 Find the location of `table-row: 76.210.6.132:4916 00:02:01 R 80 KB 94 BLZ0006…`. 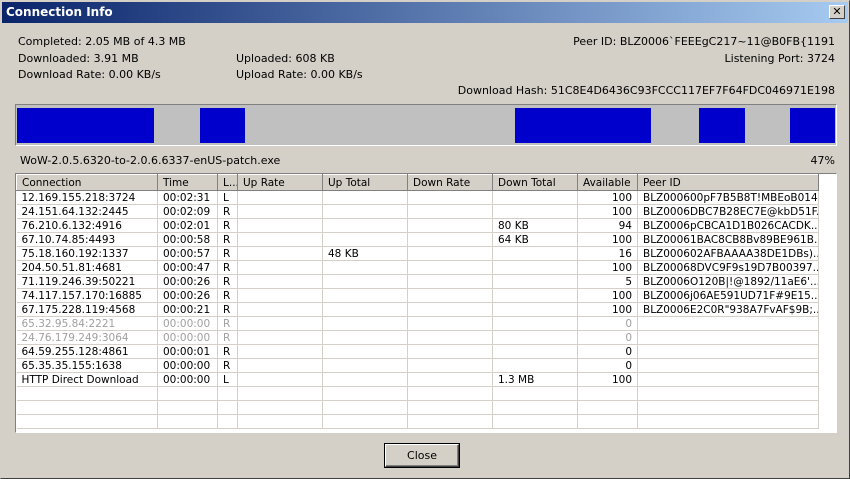

table-row: 76.210.6.132:4916 00:02:01 R 80 KB 94 BLZ0006… is located at coordinates (417, 225).